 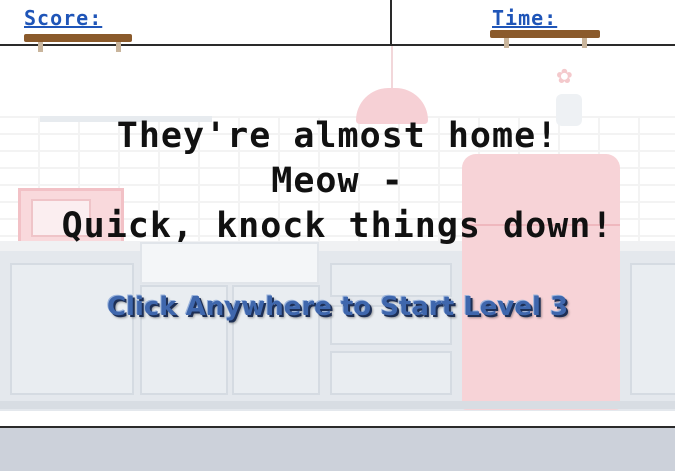 I want to click on time-label: Time:, so click(x=525, y=18).